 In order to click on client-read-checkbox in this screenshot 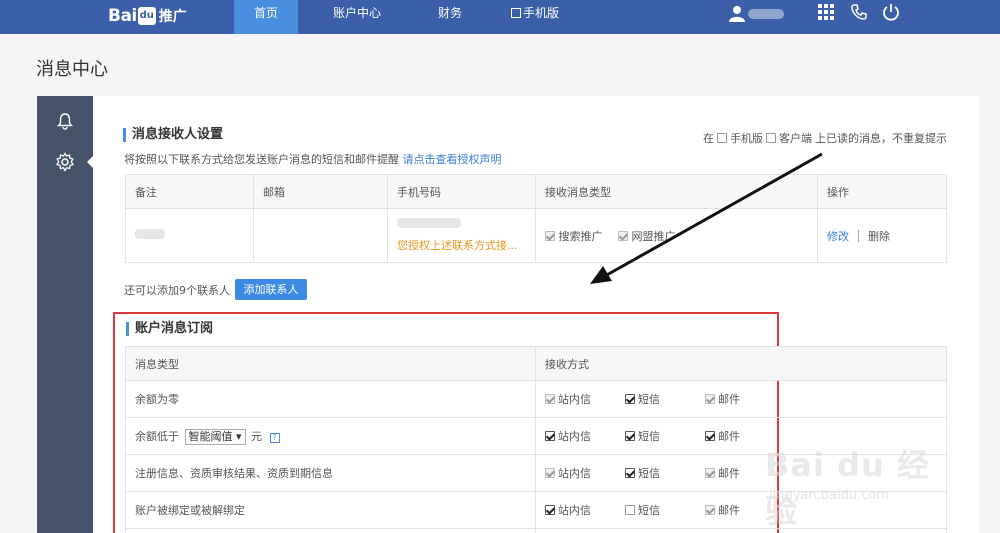, I will do `click(771, 138)`.